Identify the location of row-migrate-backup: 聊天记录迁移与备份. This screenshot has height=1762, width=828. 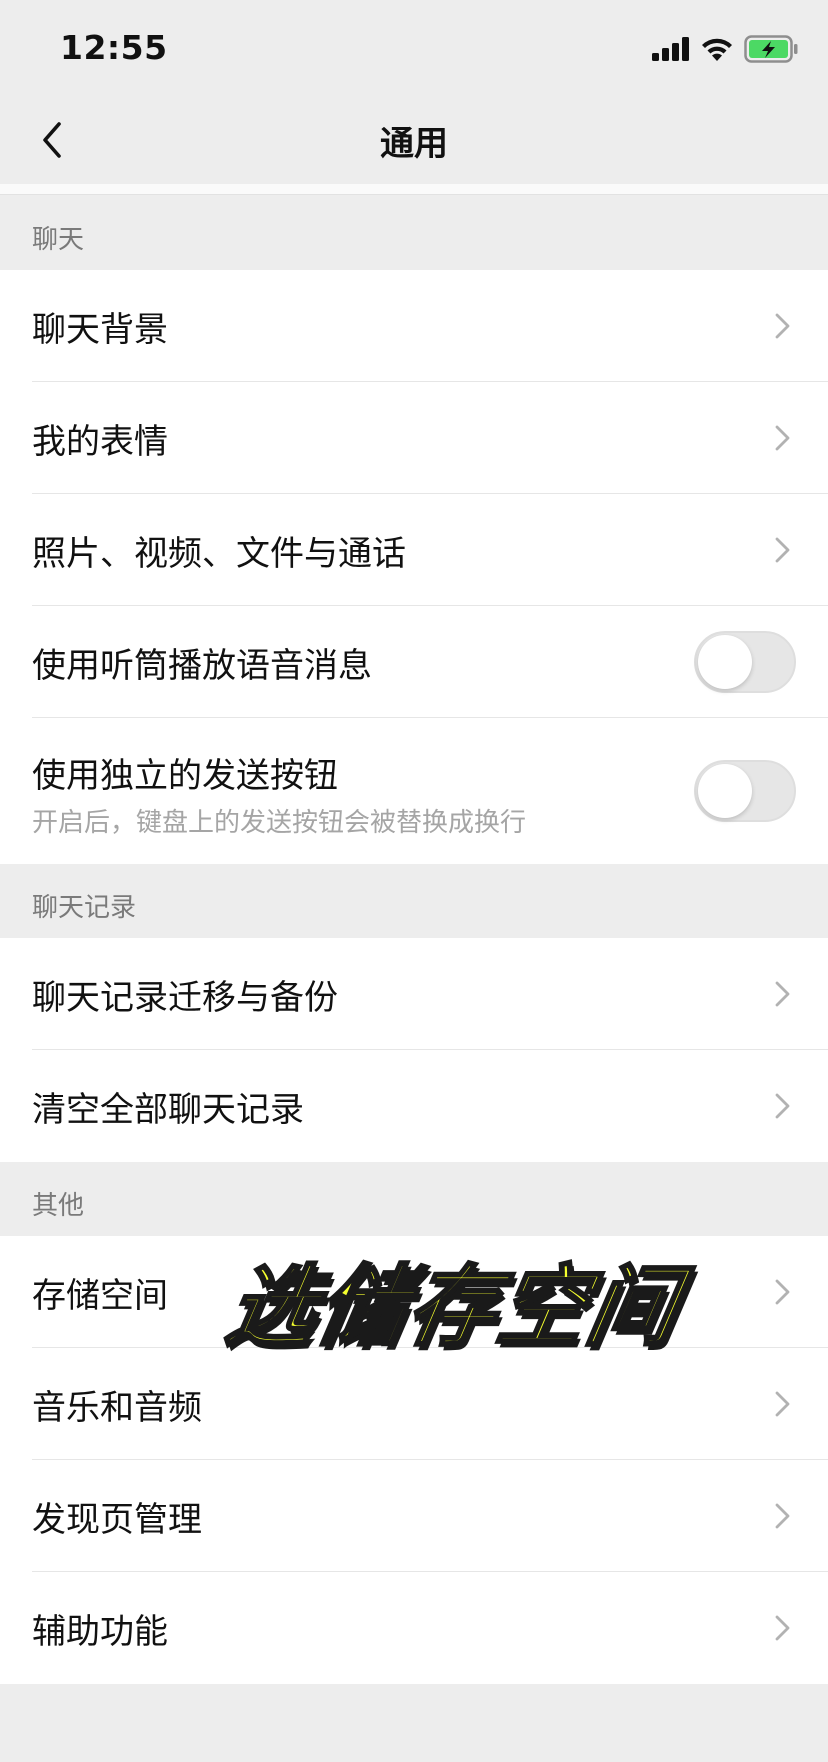
(414, 994).